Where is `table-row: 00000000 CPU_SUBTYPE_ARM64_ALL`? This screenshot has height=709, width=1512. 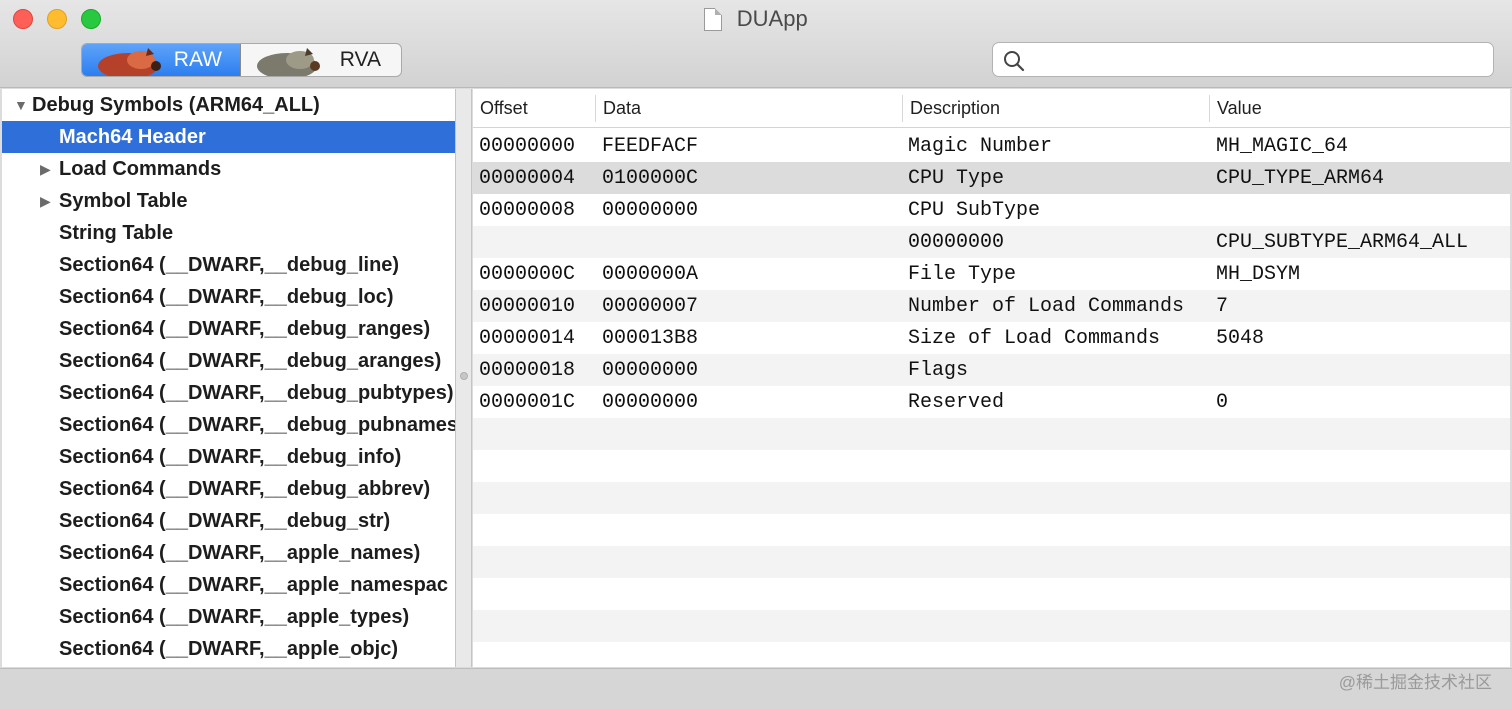
table-row: 00000000 CPU_SUBTYPE_ARM64_ALL is located at coordinates (991, 242).